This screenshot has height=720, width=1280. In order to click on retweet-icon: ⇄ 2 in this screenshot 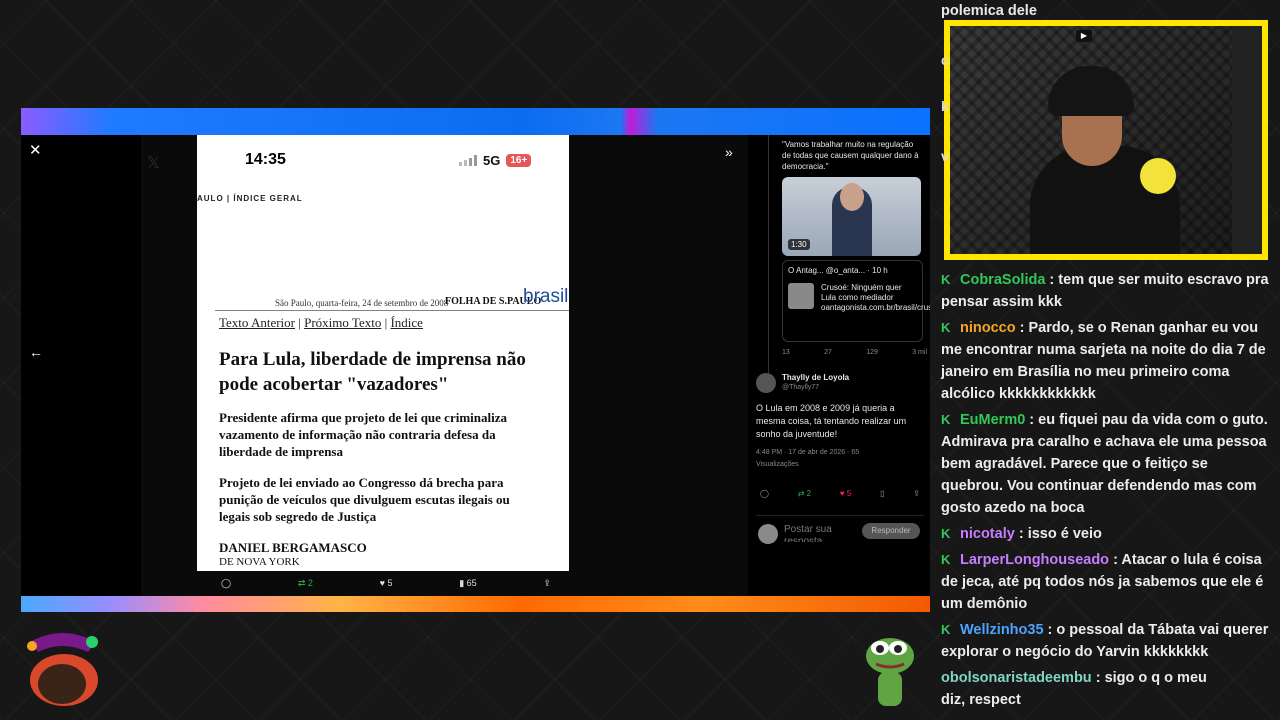, I will do `click(804, 493)`.